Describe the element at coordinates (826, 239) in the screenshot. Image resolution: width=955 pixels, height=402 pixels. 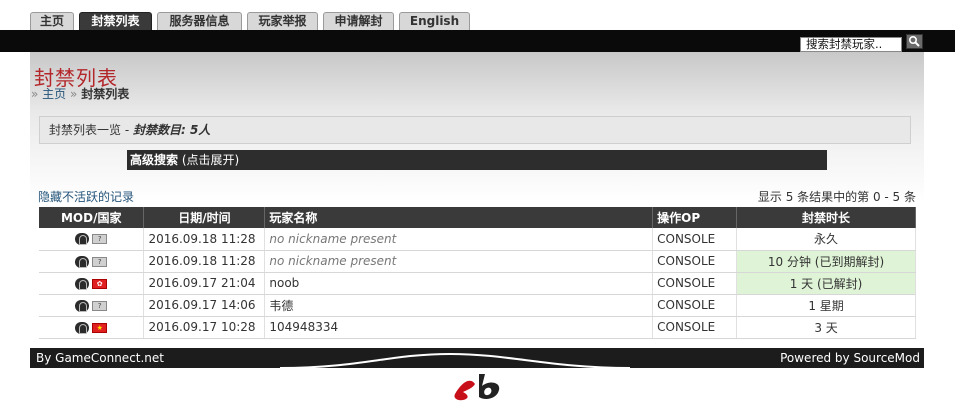
I see `ban-length: 永久` at that location.